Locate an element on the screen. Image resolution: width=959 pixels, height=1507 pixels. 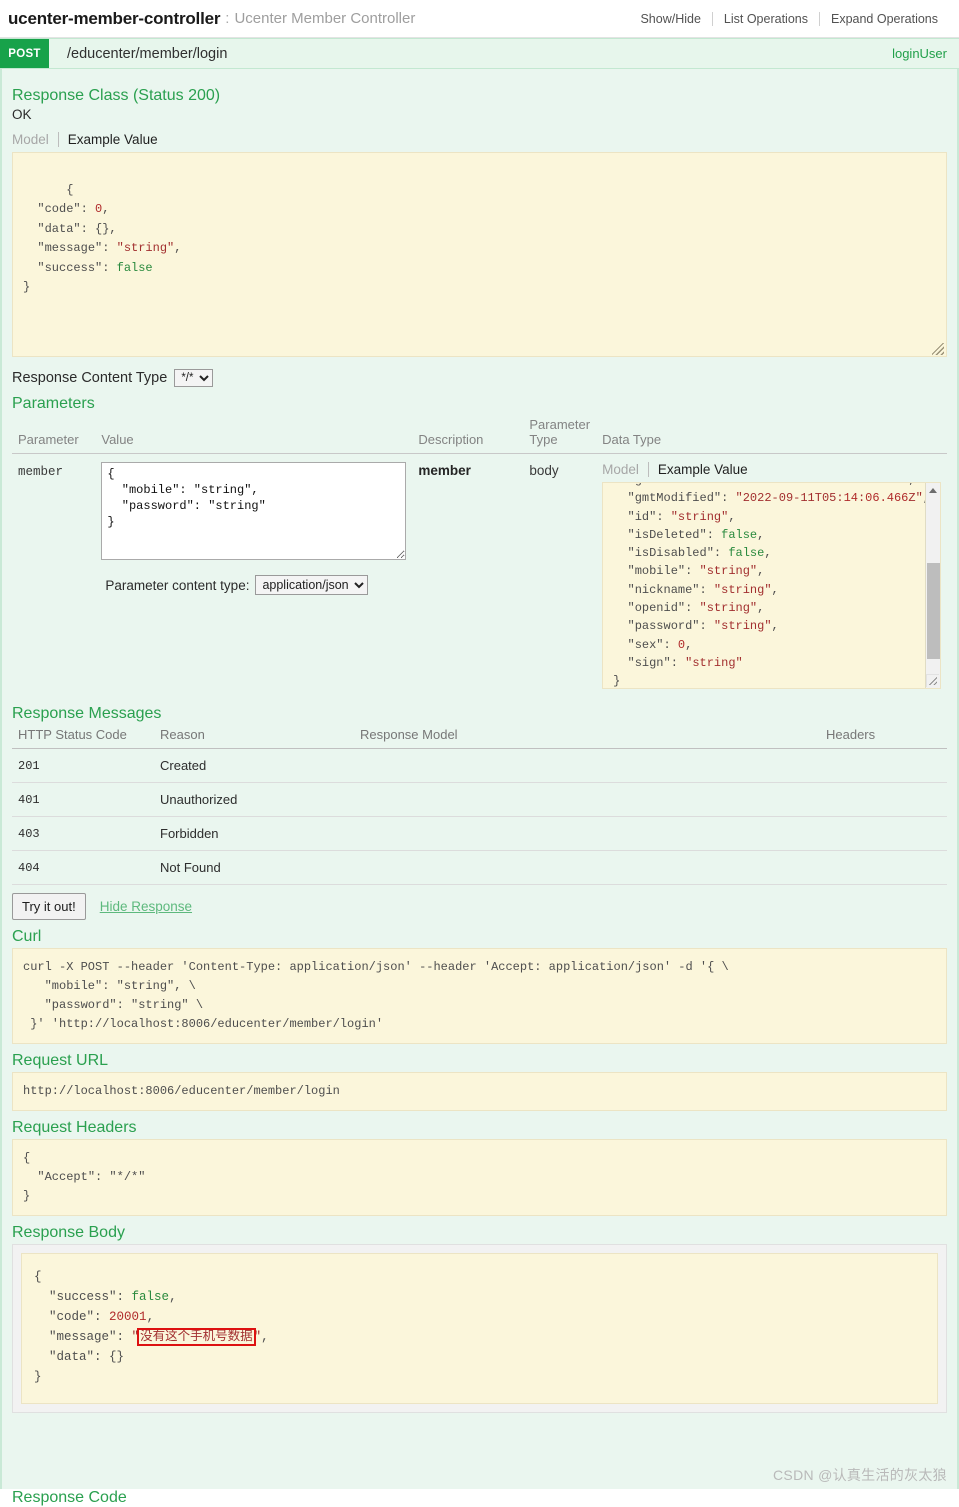
status-code-cell: 401 is located at coordinates (83, 799).